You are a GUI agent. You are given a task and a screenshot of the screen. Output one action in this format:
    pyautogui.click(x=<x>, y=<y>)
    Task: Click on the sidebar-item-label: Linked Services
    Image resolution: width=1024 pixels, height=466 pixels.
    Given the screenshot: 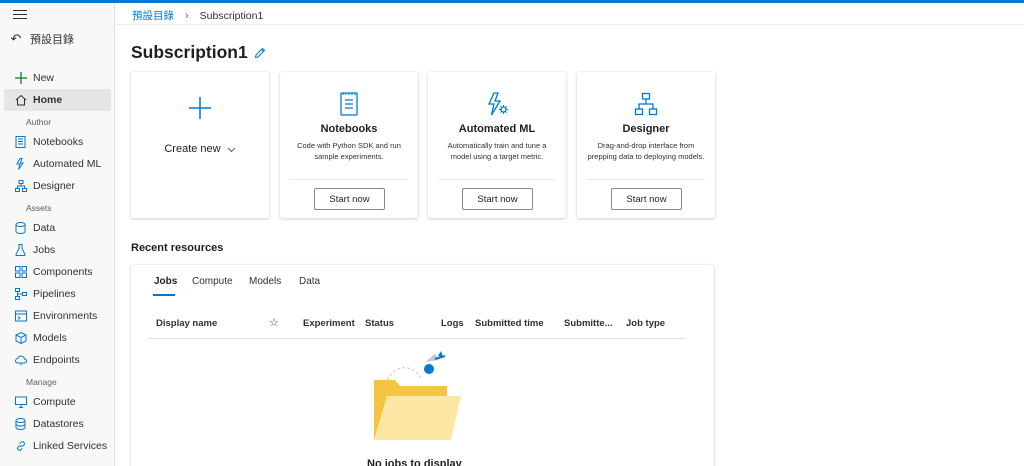 What is the action you would take?
    pyautogui.click(x=70, y=446)
    